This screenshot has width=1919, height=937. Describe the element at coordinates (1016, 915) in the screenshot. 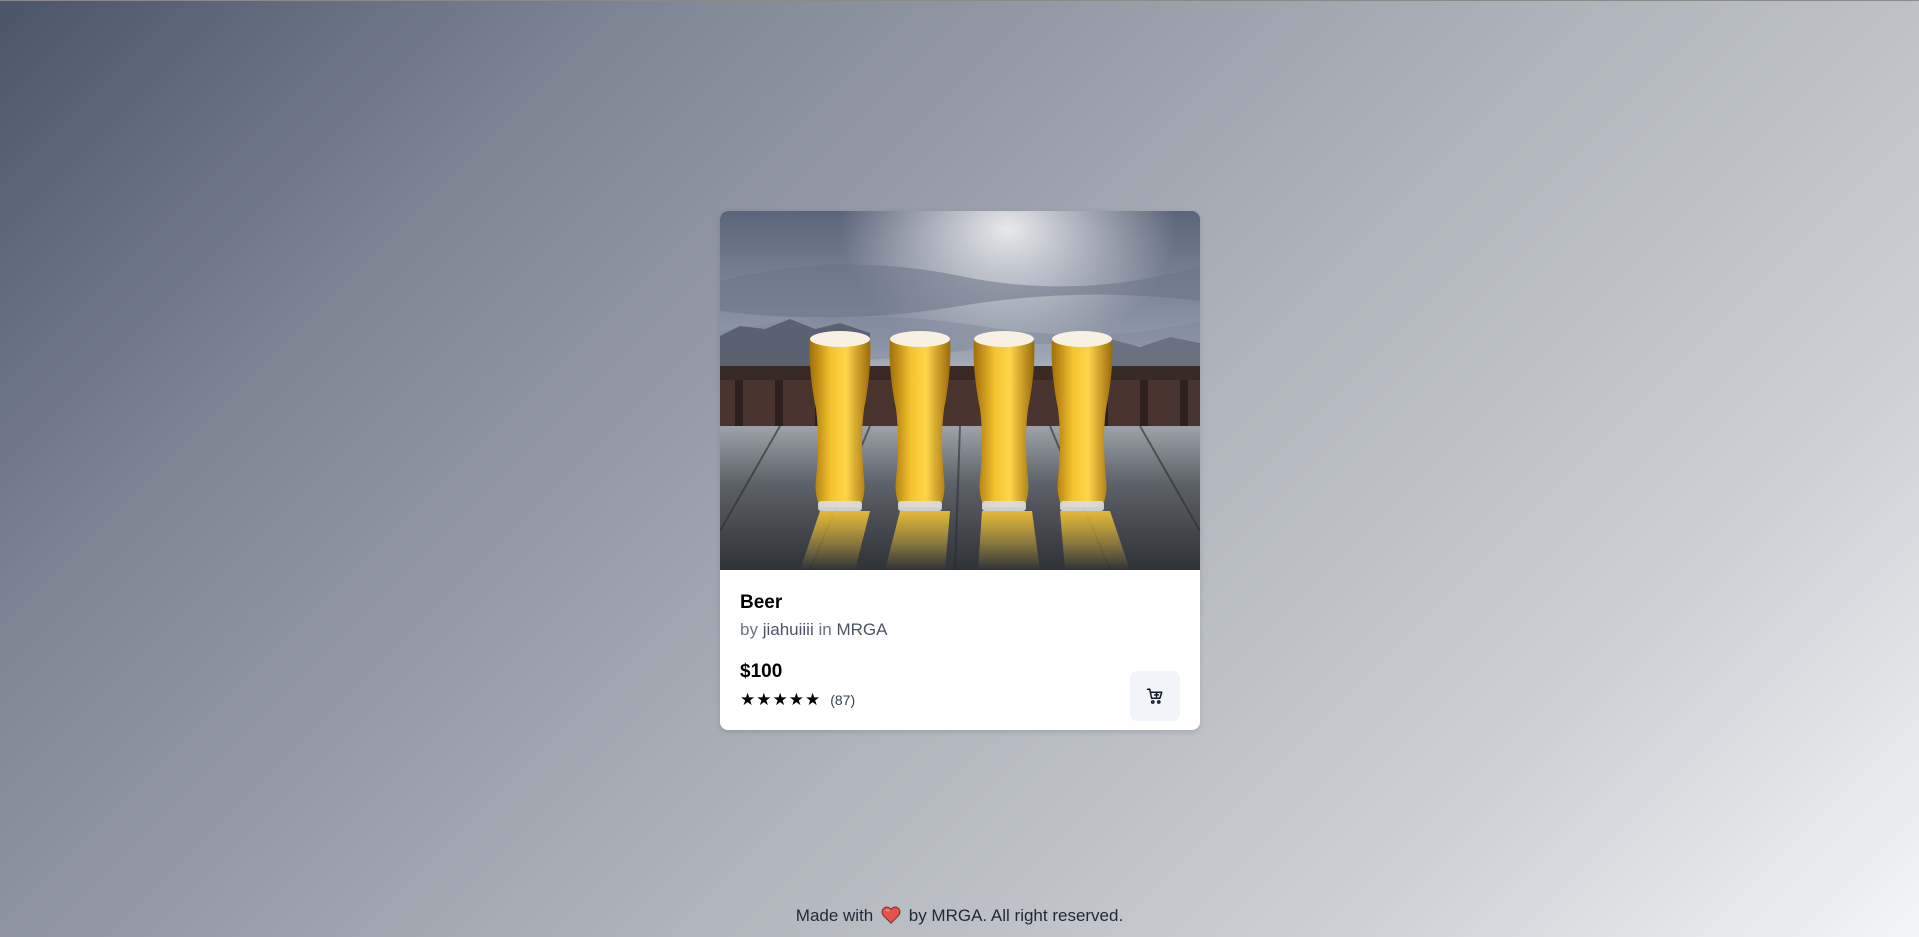

I see `footer-suffix: by MRGA. All right reserved.` at that location.